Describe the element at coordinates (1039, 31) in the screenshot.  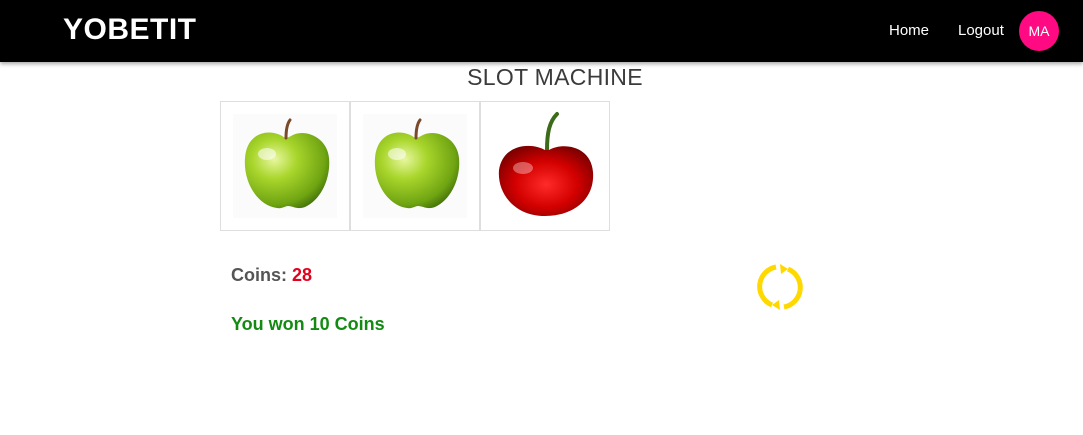
I see `user-avatar: MA` at that location.